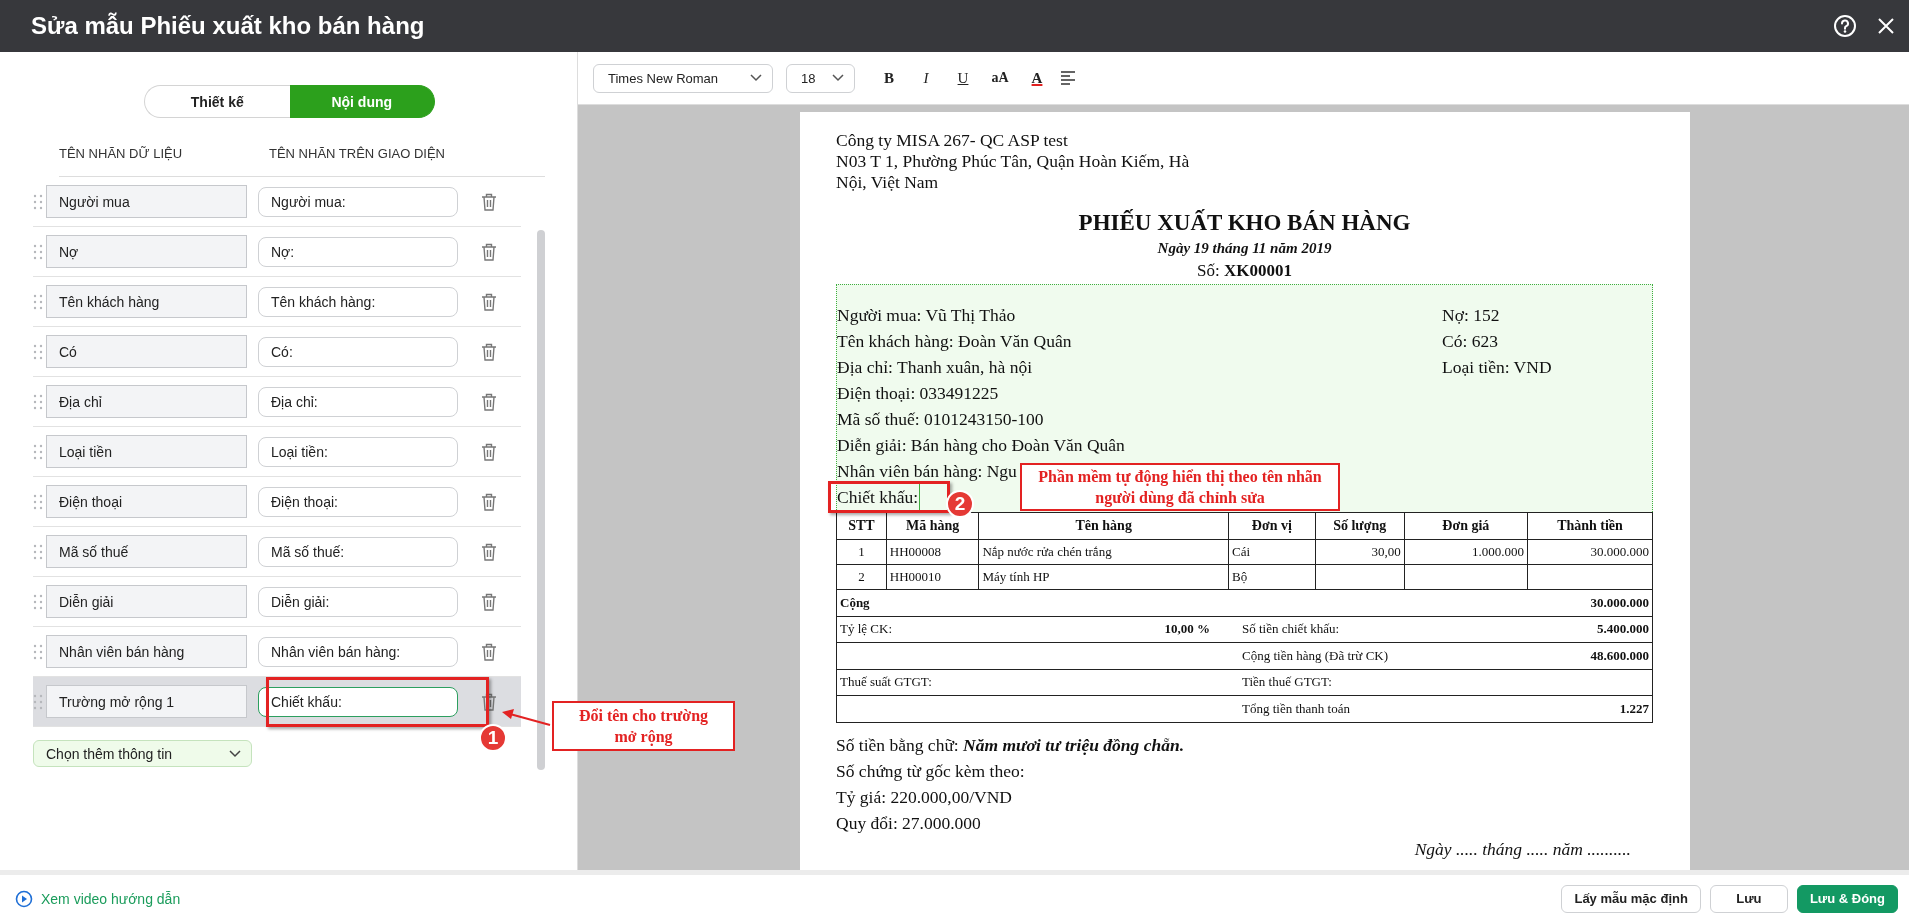  I want to click on data-label-field: Nhân viên bán hàng, so click(146, 651).